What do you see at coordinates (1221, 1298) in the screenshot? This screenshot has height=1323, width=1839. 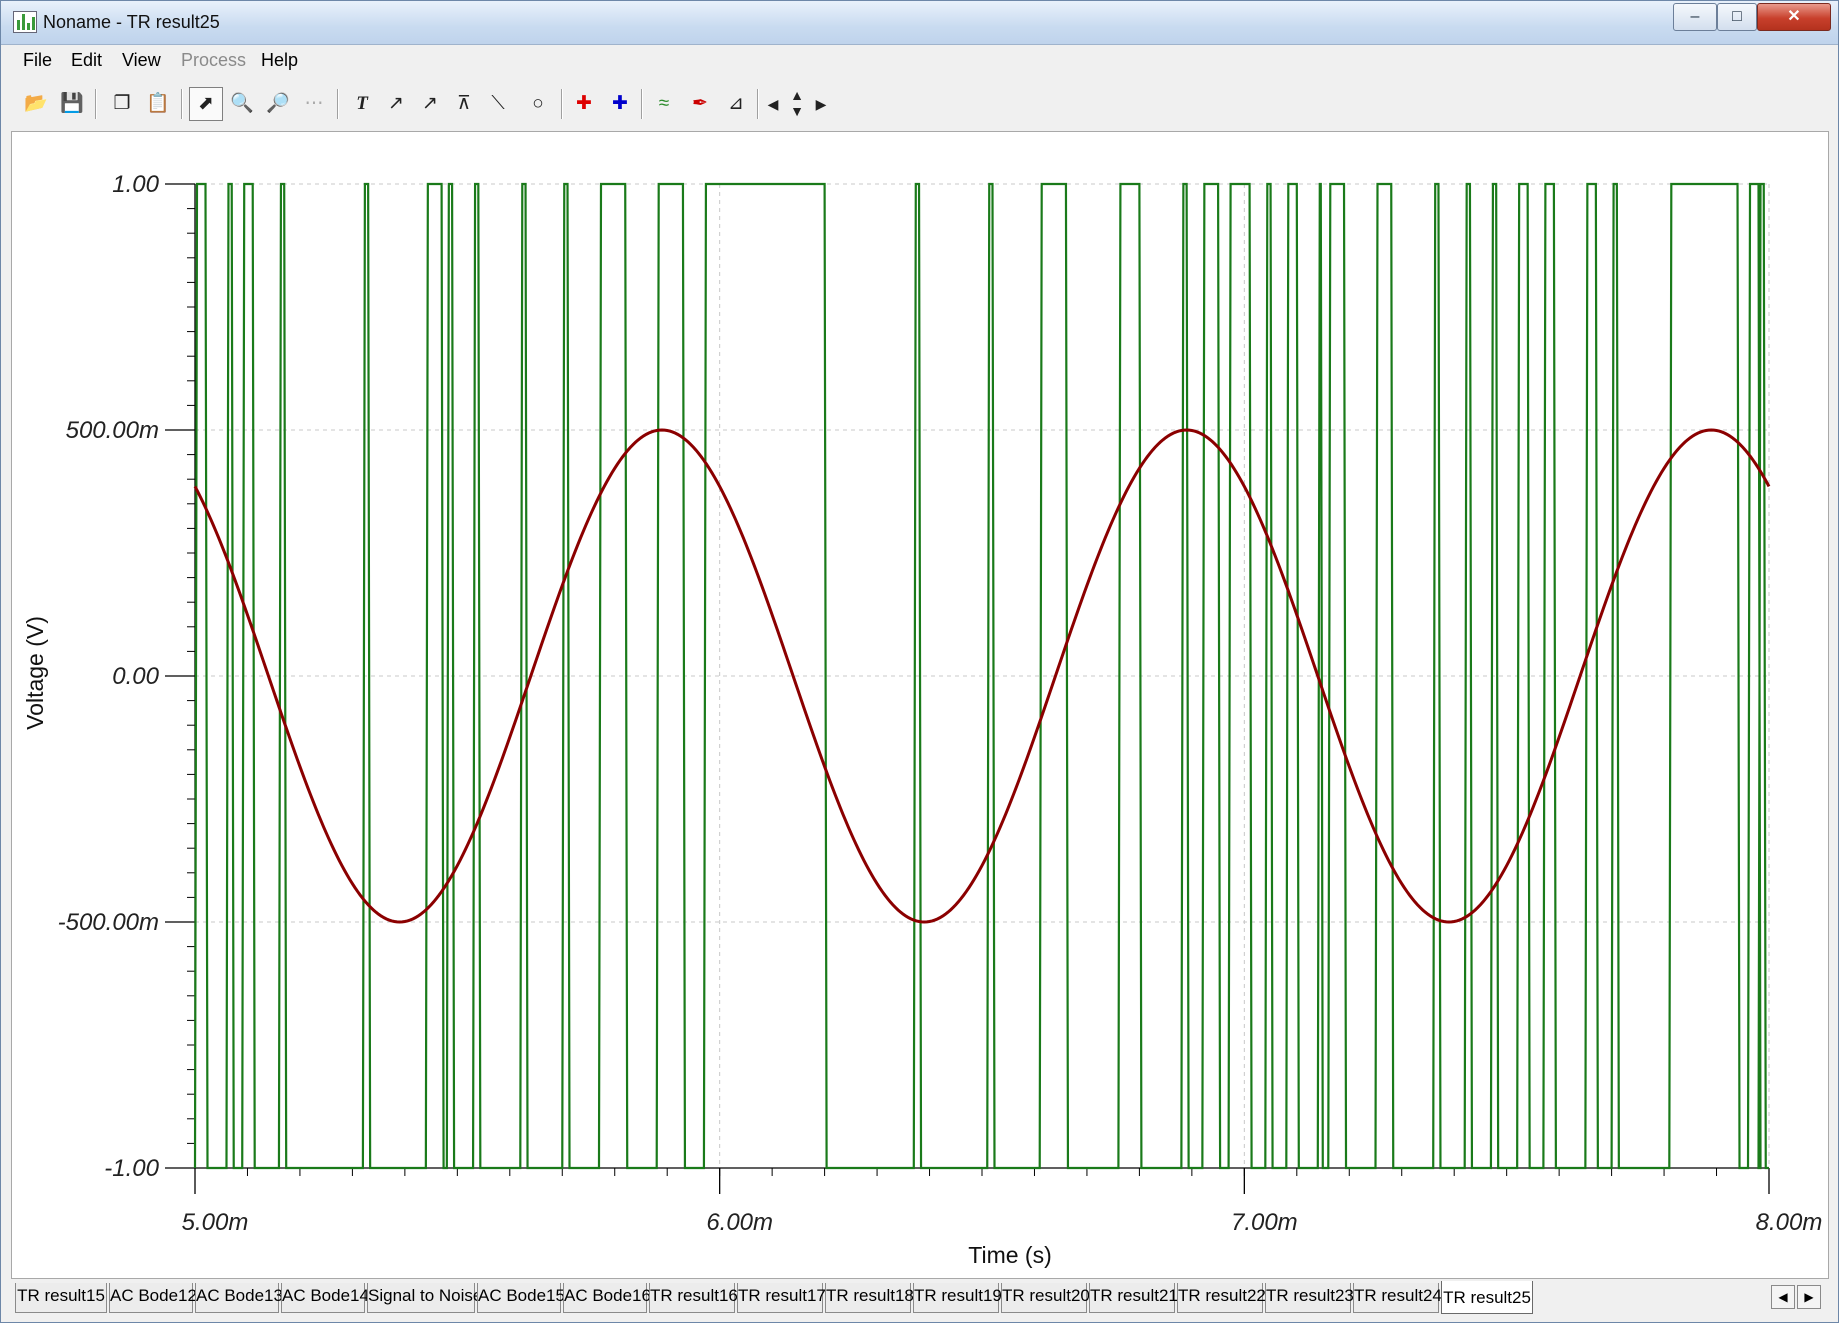 I see `tab-tr-result22: TR result22` at bounding box center [1221, 1298].